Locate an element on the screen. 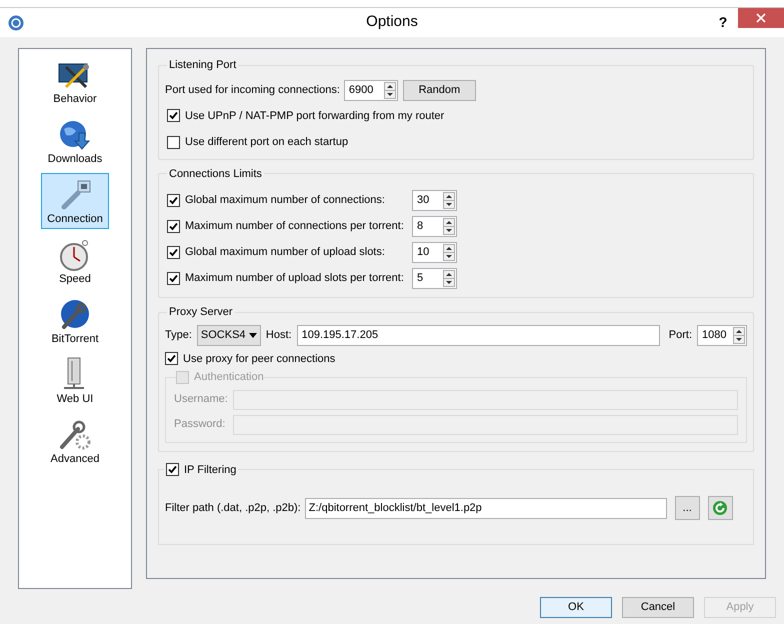 This screenshot has width=784, height=624. sidebar-item: Connection is located at coordinates (75, 201).